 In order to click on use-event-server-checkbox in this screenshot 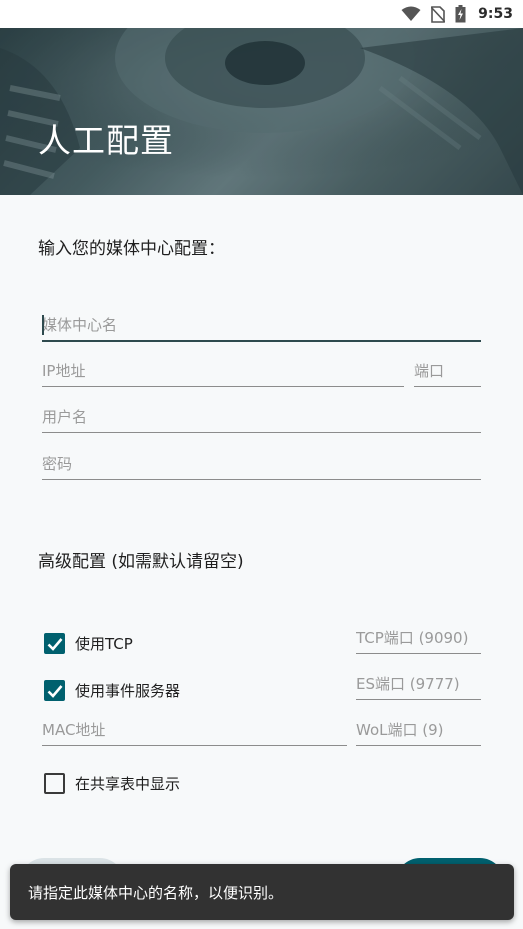, I will do `click(54, 690)`.